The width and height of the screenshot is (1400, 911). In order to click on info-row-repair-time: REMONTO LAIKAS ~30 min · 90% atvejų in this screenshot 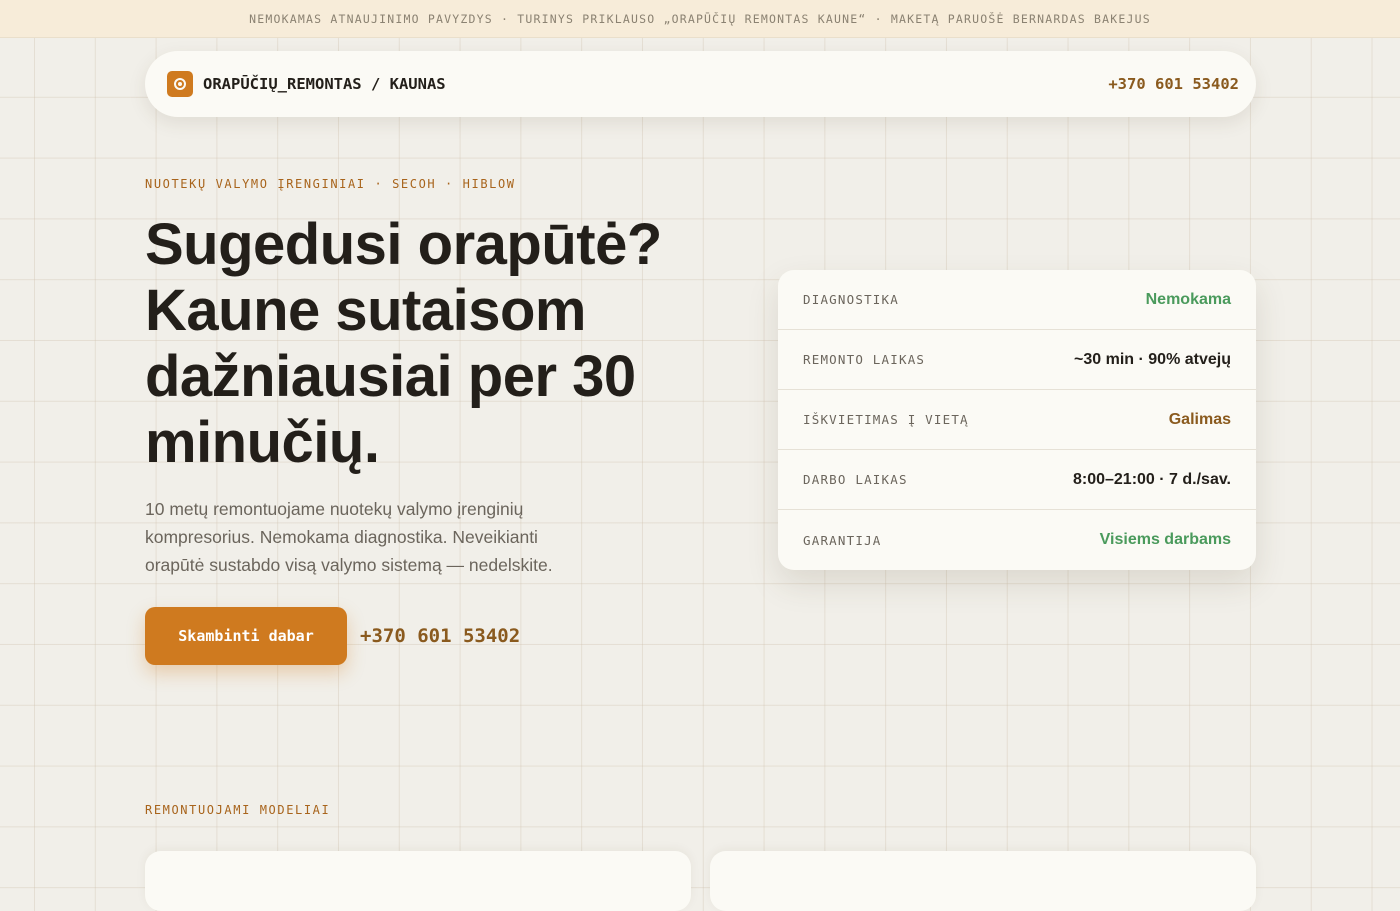, I will do `click(1017, 360)`.